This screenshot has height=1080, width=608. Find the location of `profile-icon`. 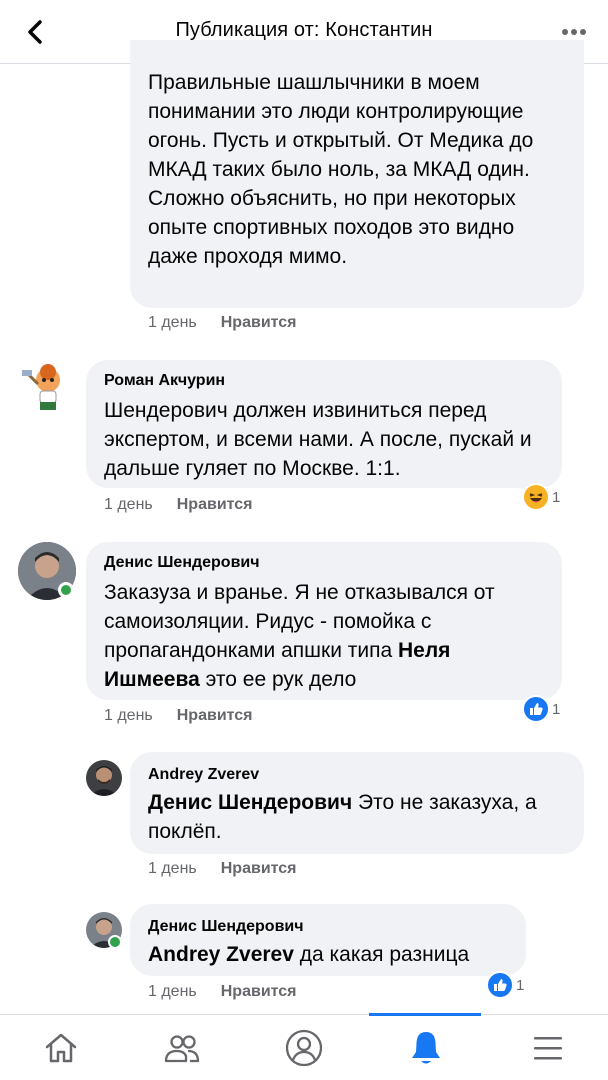

profile-icon is located at coordinates (303, 1048).